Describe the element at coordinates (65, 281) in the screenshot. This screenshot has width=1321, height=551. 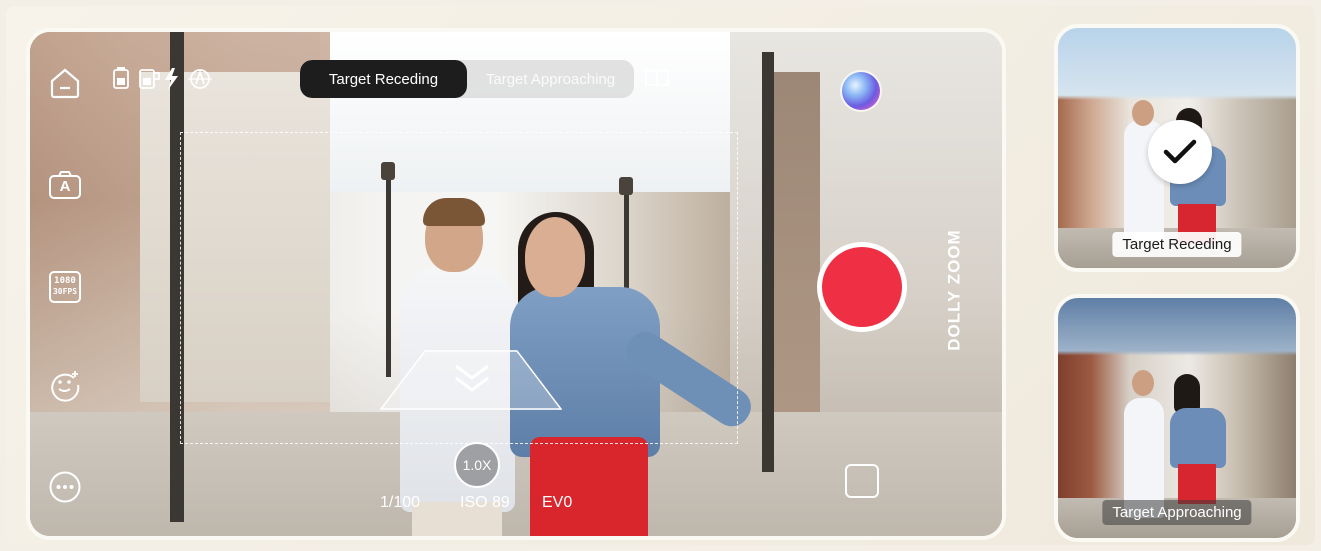
I see `resolution-value: 1080` at that location.